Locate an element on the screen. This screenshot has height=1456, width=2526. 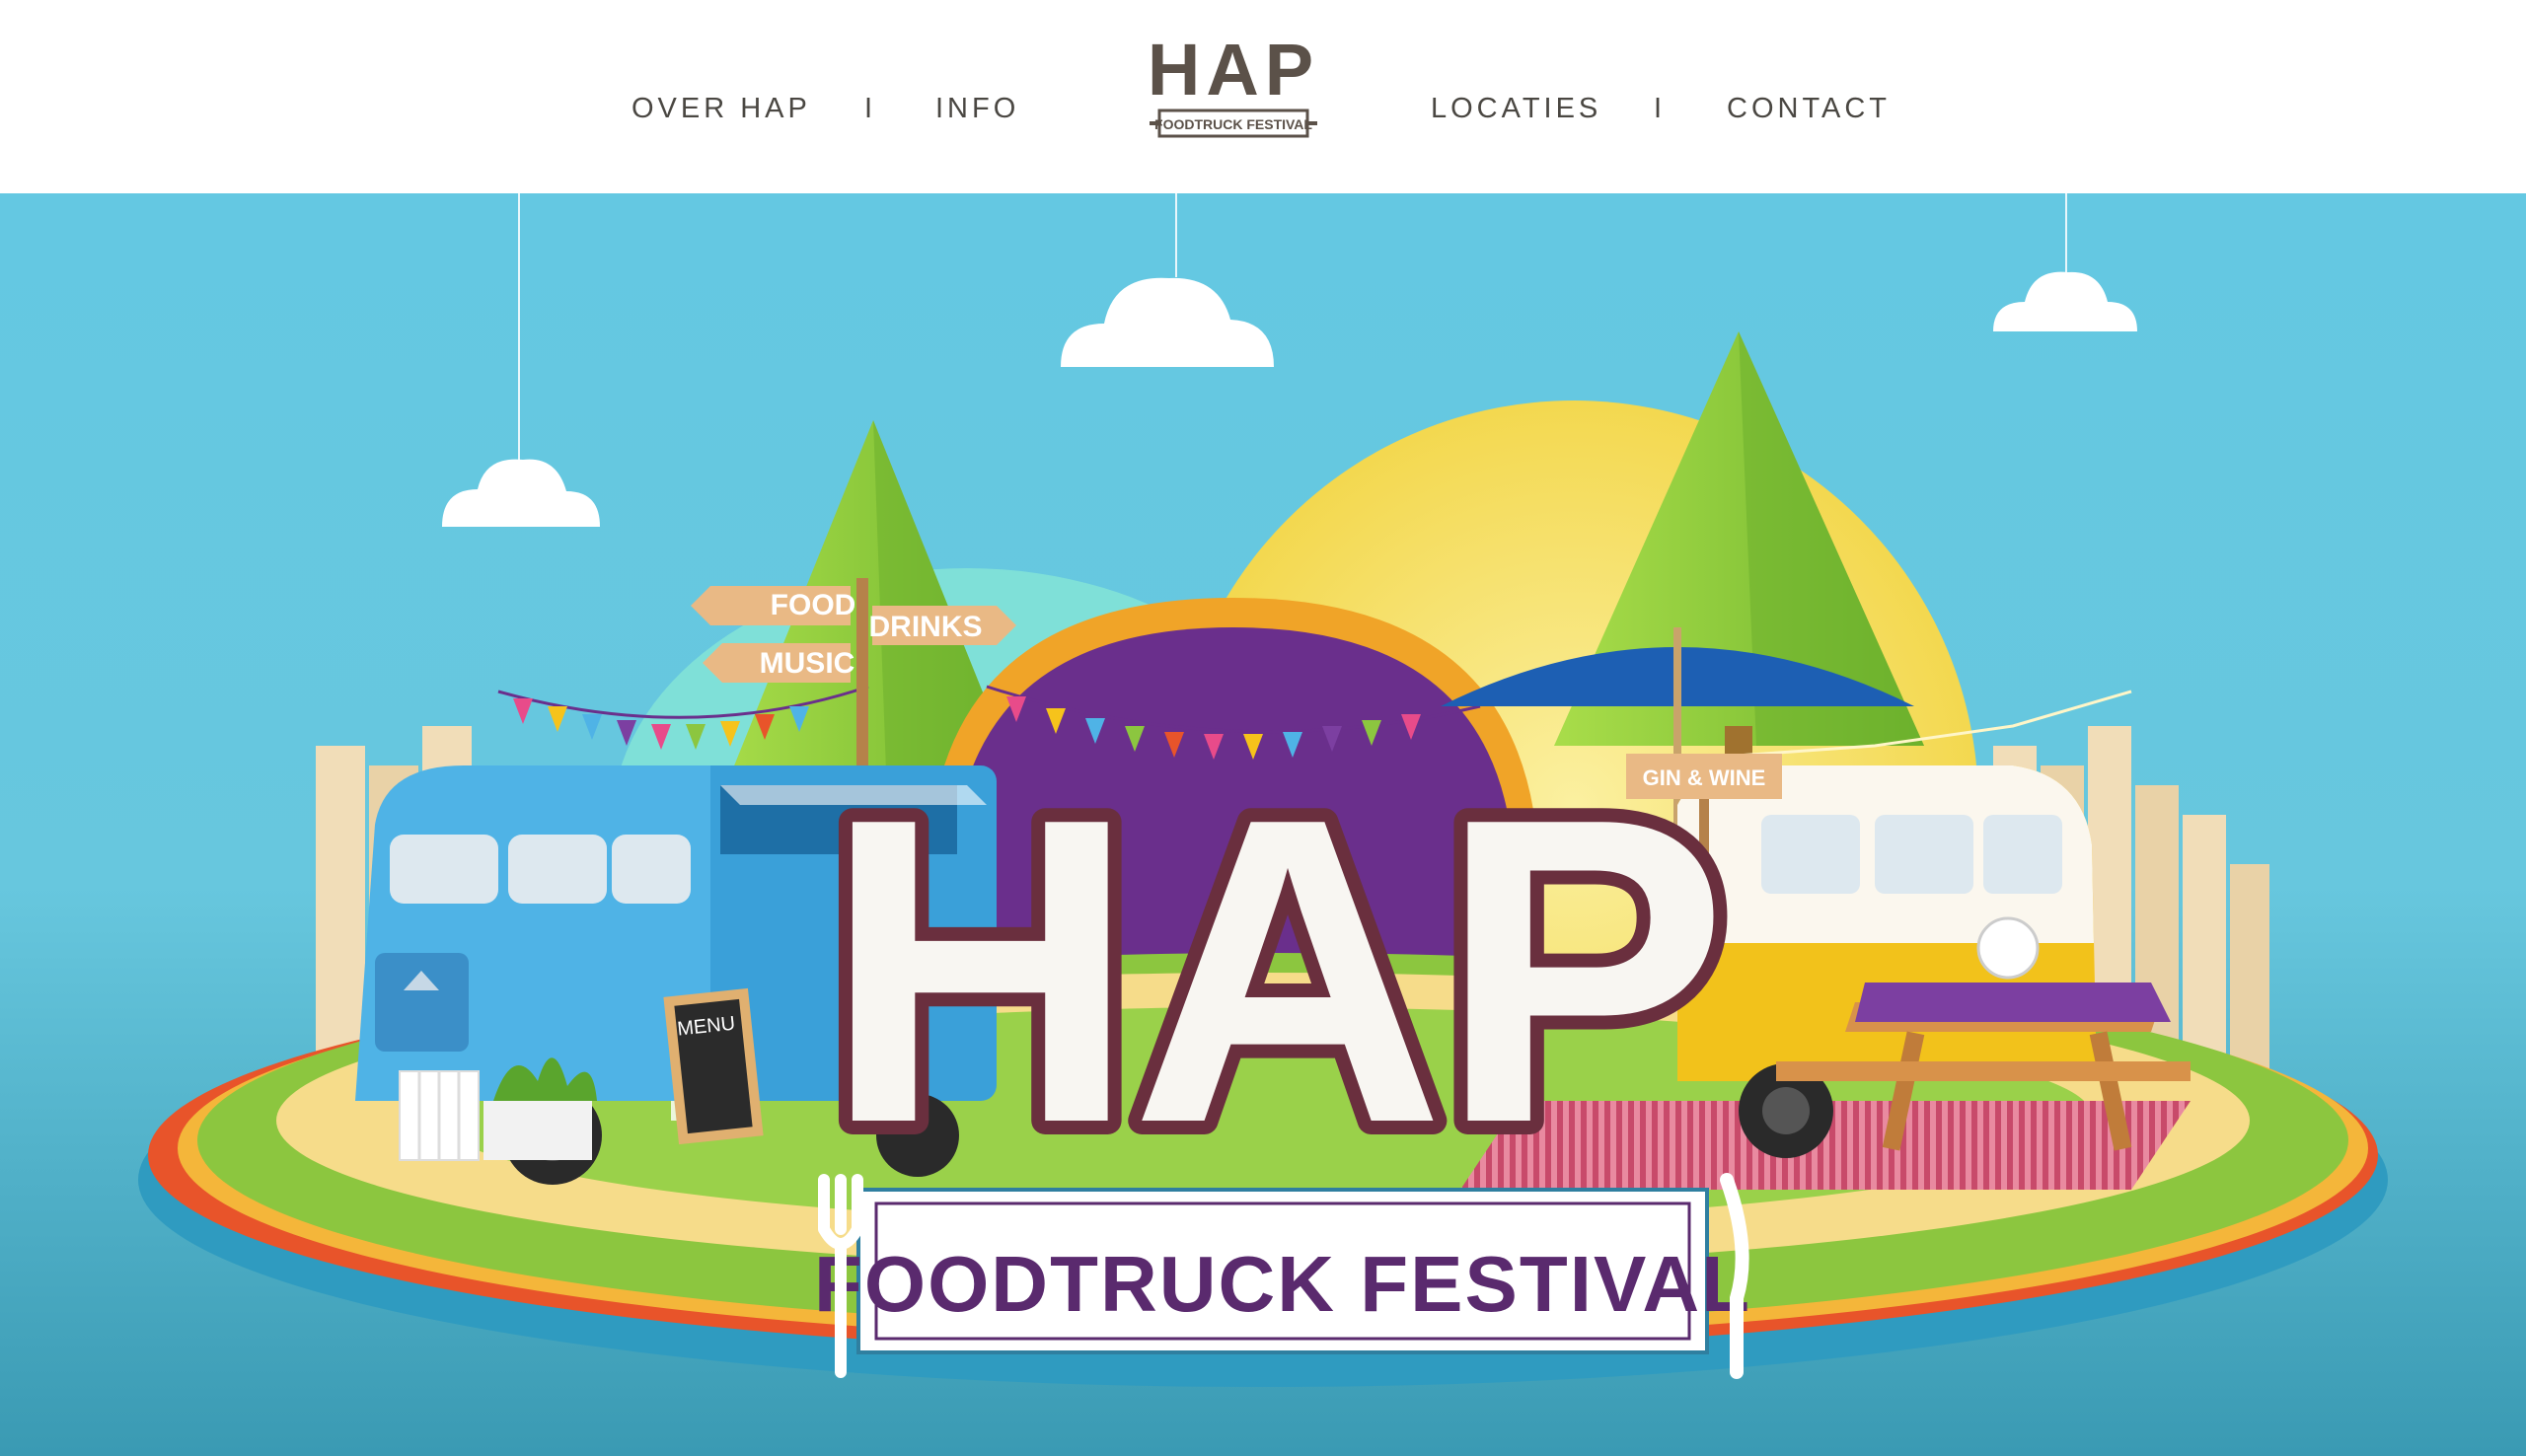
svg-text: MUSIC is located at coordinates (807, 663).